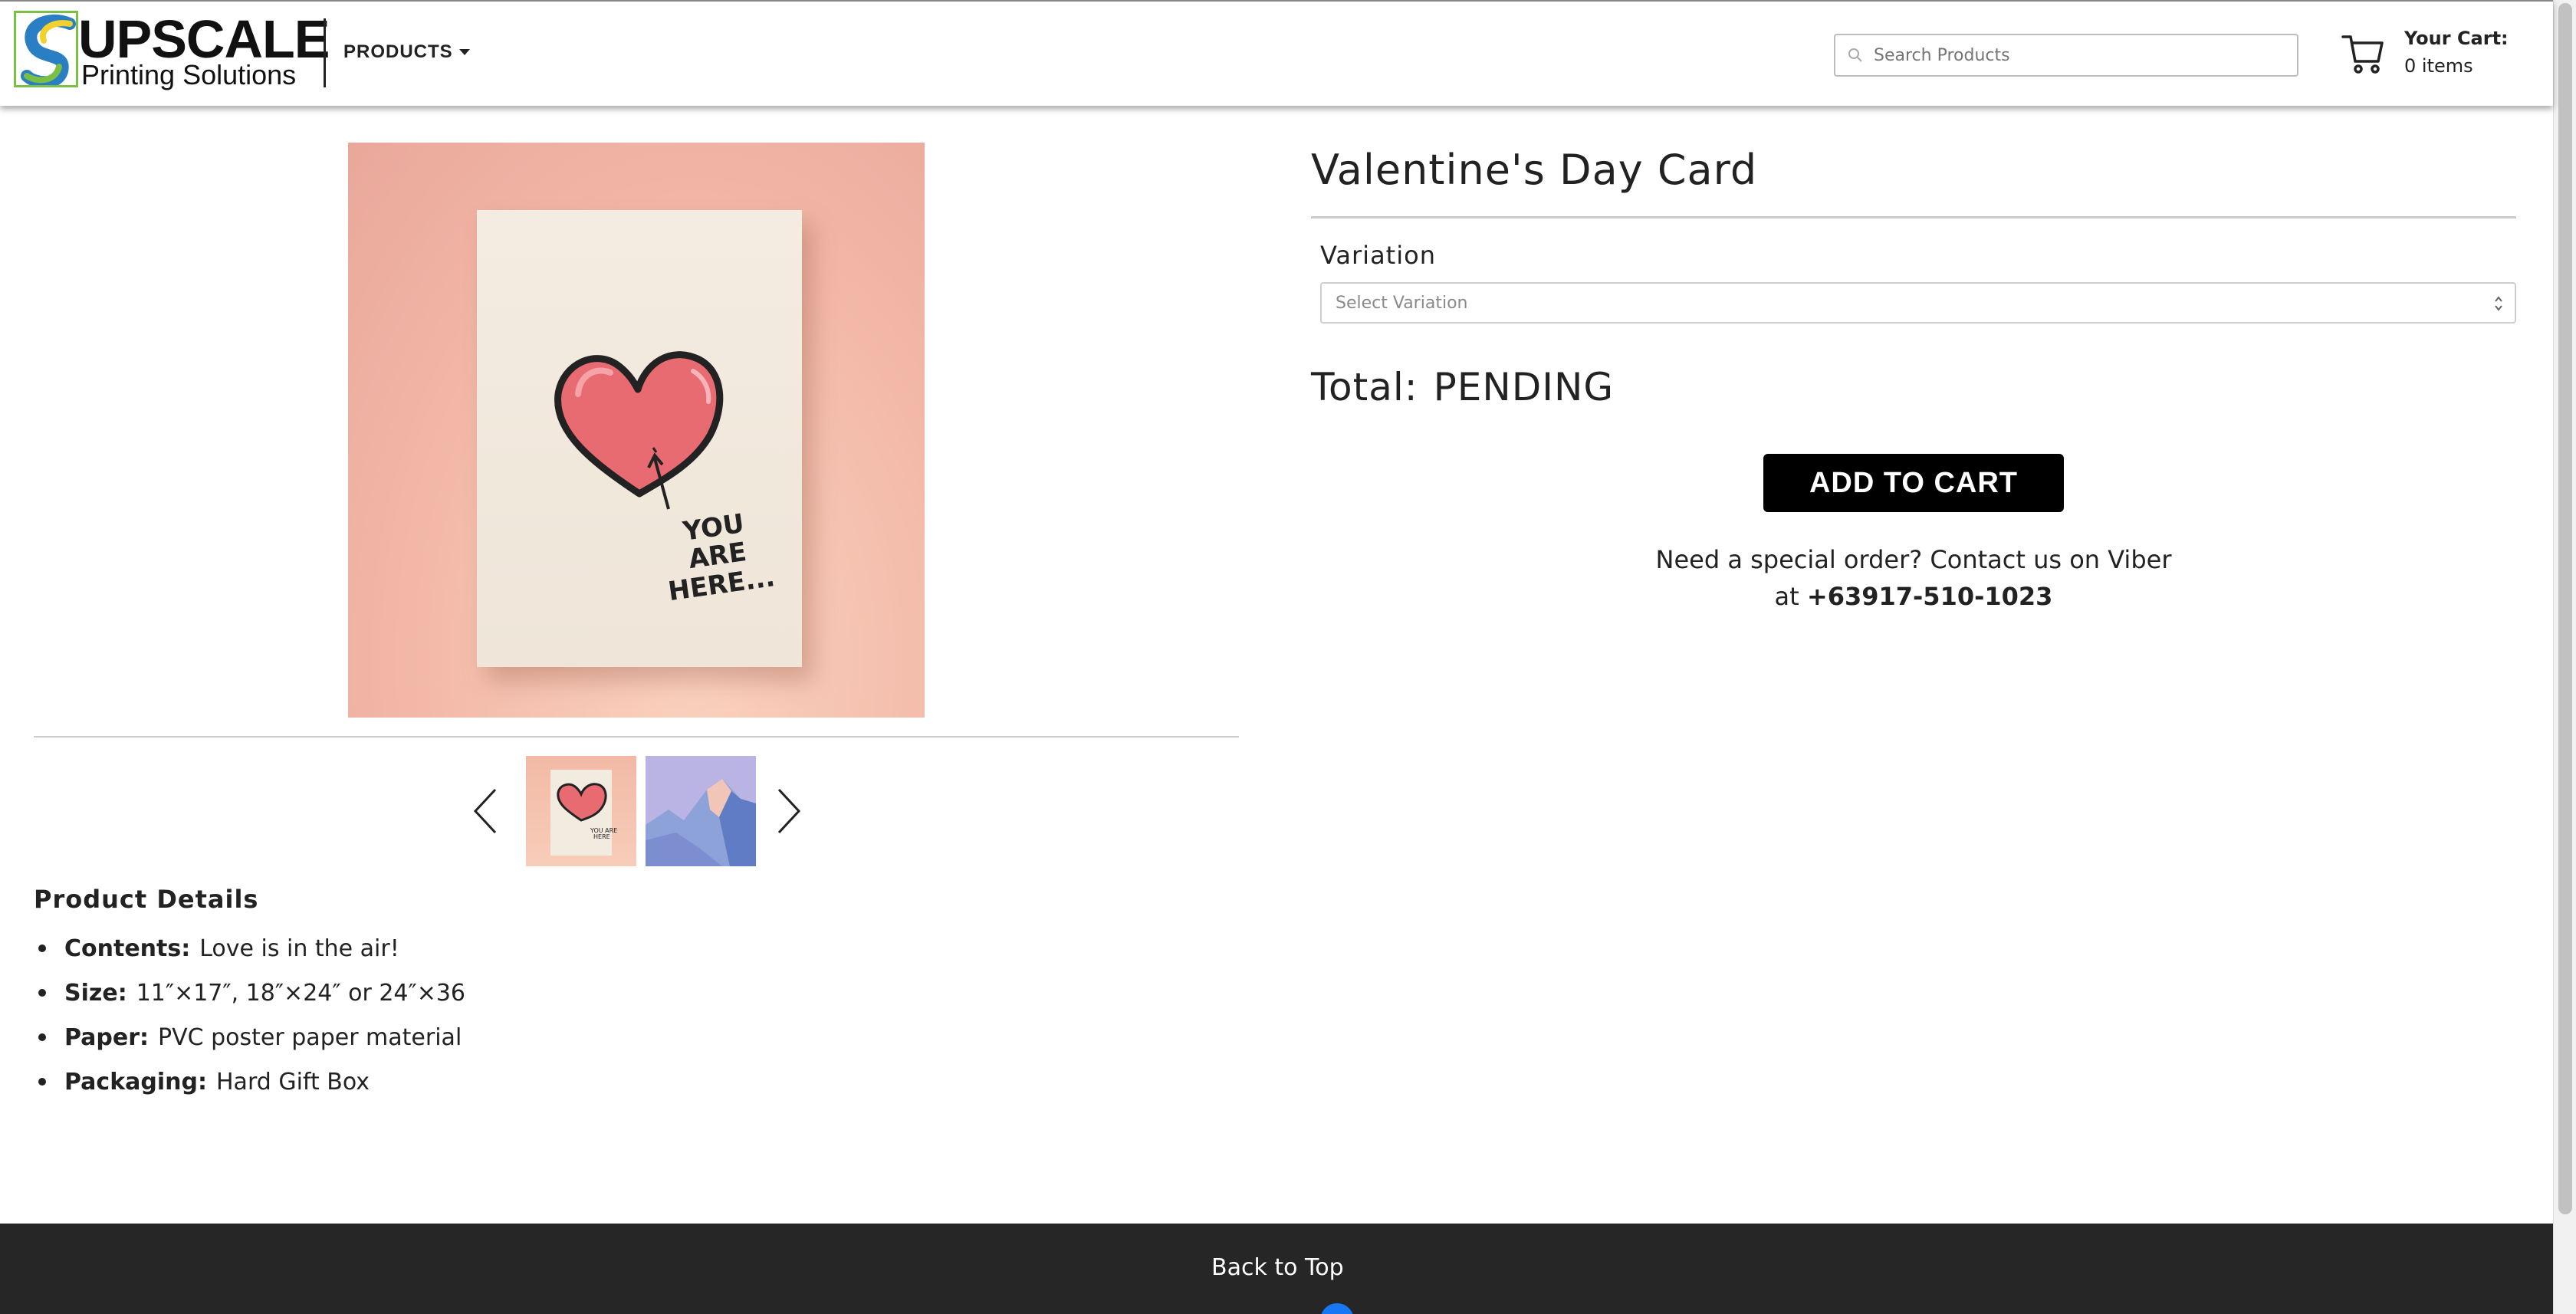  Describe the element at coordinates (398, 52) in the screenshot. I see `products-menu-label: PRODUCTS` at that location.